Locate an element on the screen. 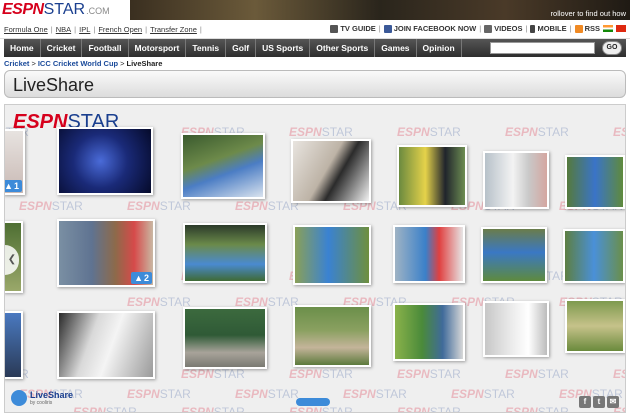 The image size is (630, 413). subnav-link-ipl: IPL is located at coordinates (84, 29).